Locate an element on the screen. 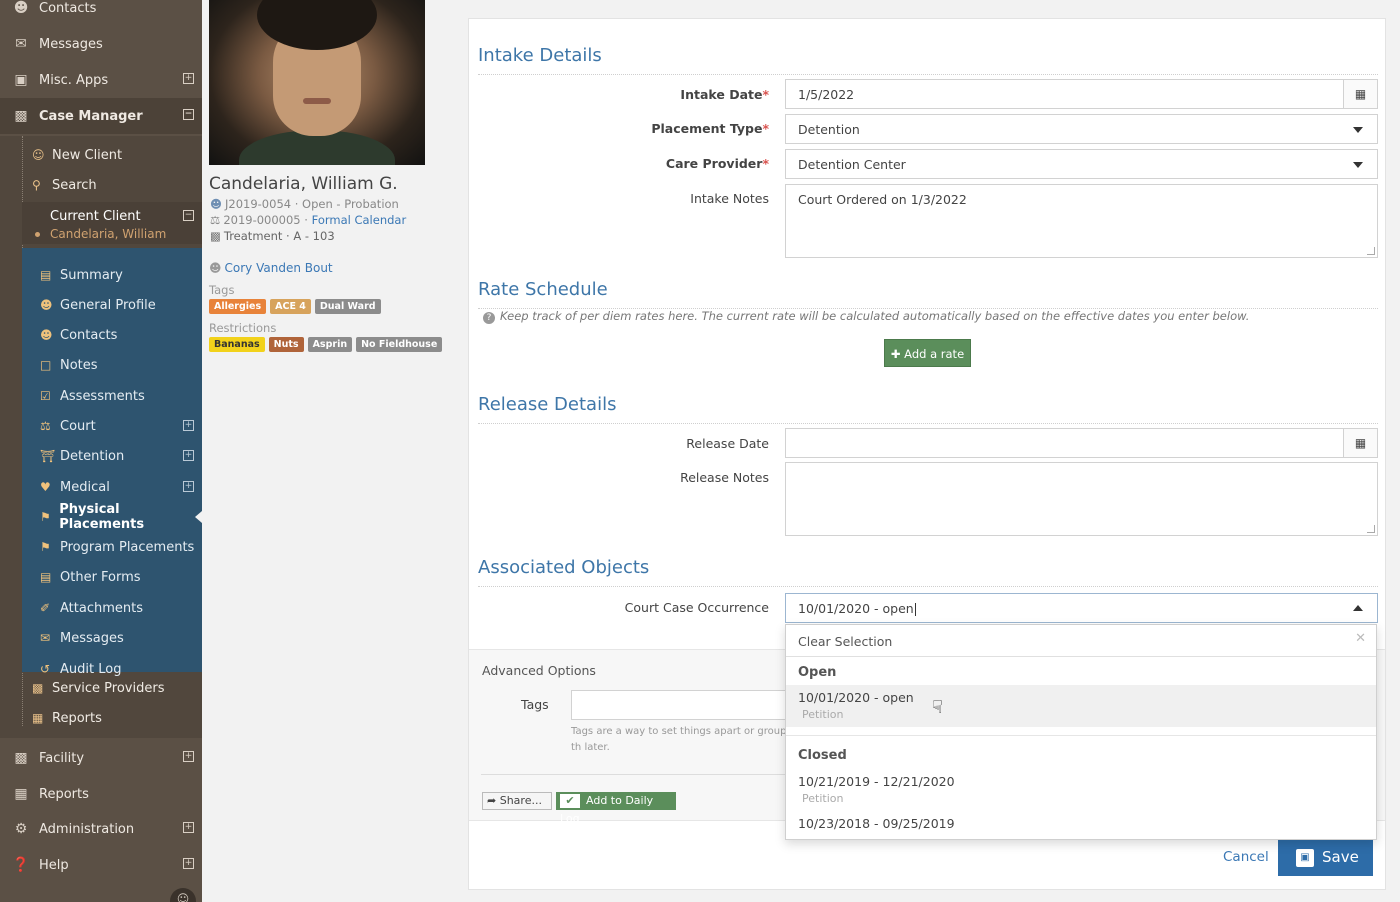 The width and height of the screenshot is (1400, 902). user-menu-icon: ☺ is located at coordinates (183, 895).